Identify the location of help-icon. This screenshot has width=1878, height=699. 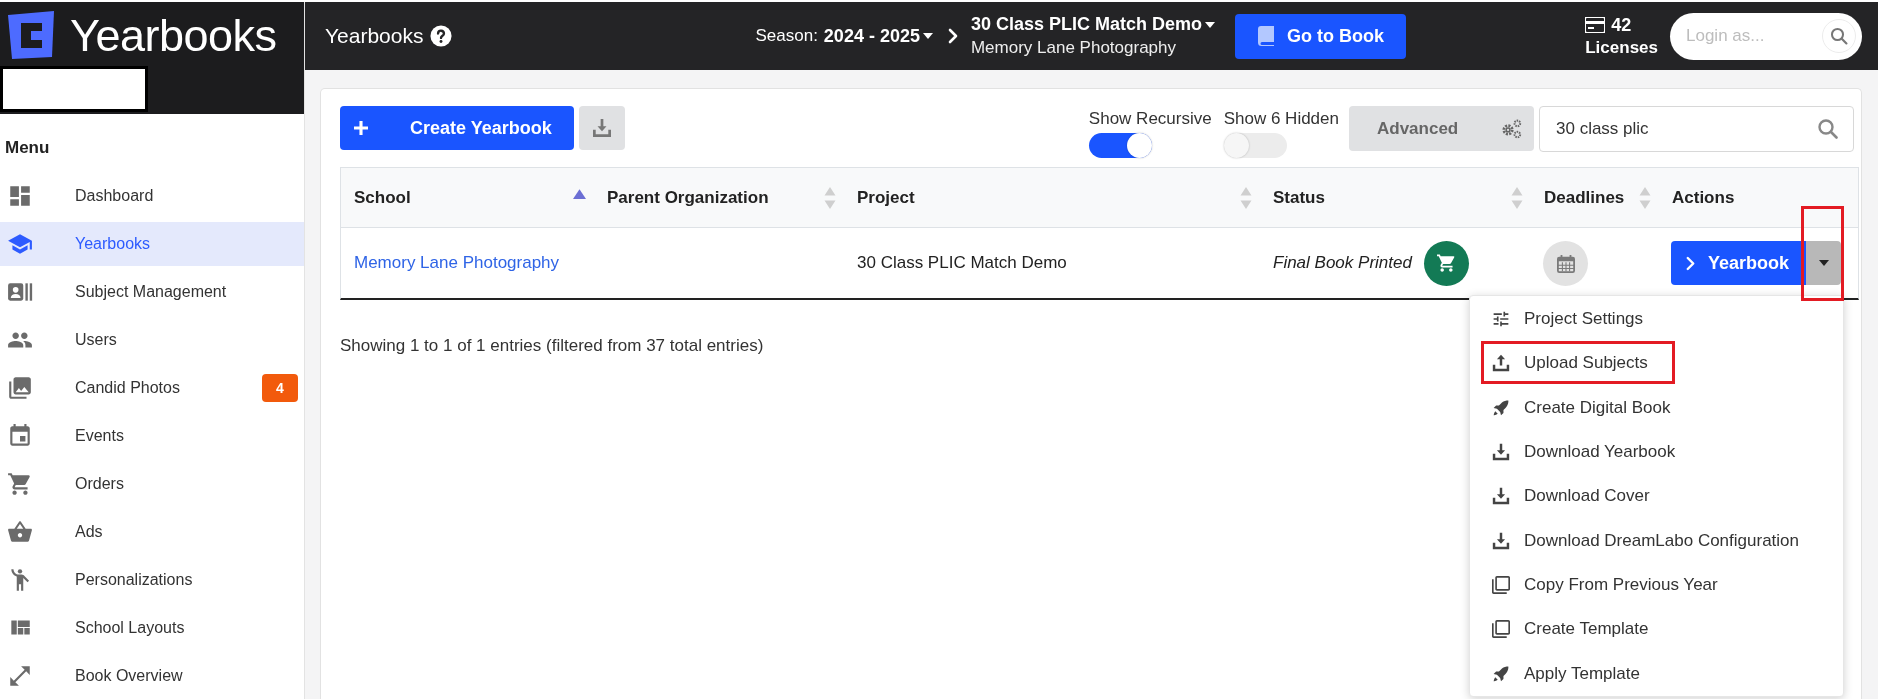
(441, 36).